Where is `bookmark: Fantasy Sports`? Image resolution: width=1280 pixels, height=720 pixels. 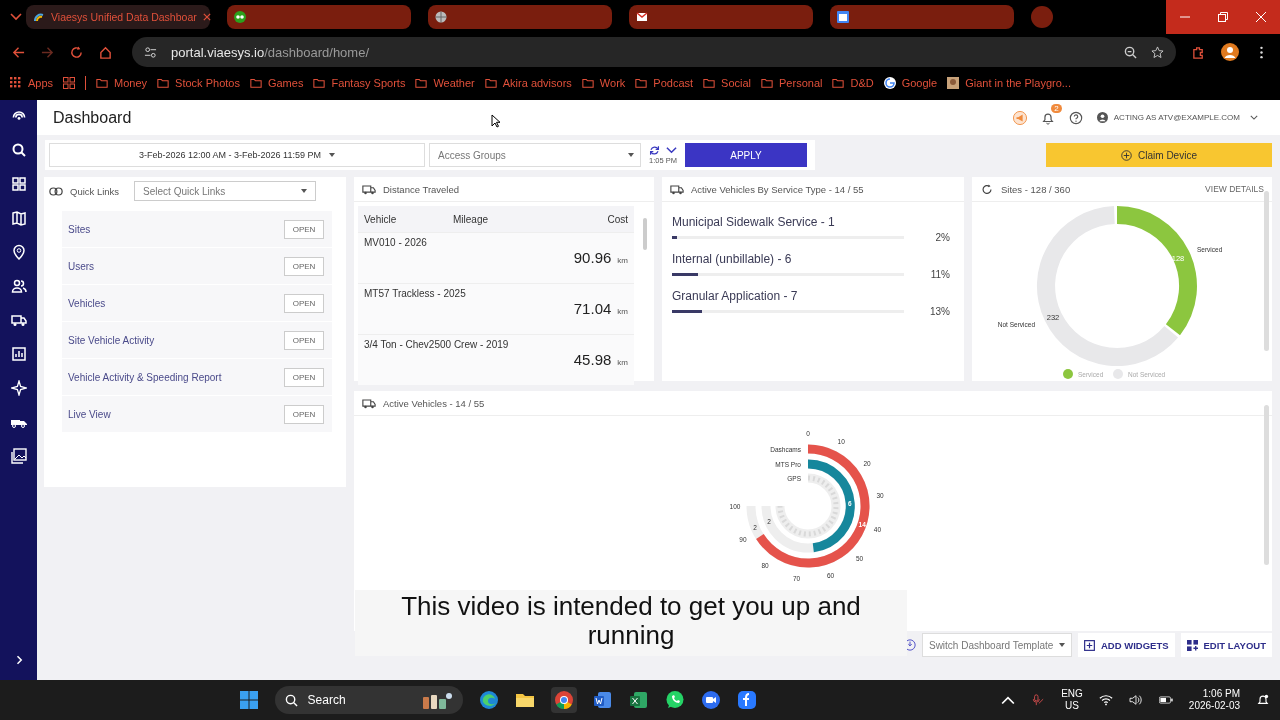
bookmark: Fantasy Sports is located at coordinates (359, 83).